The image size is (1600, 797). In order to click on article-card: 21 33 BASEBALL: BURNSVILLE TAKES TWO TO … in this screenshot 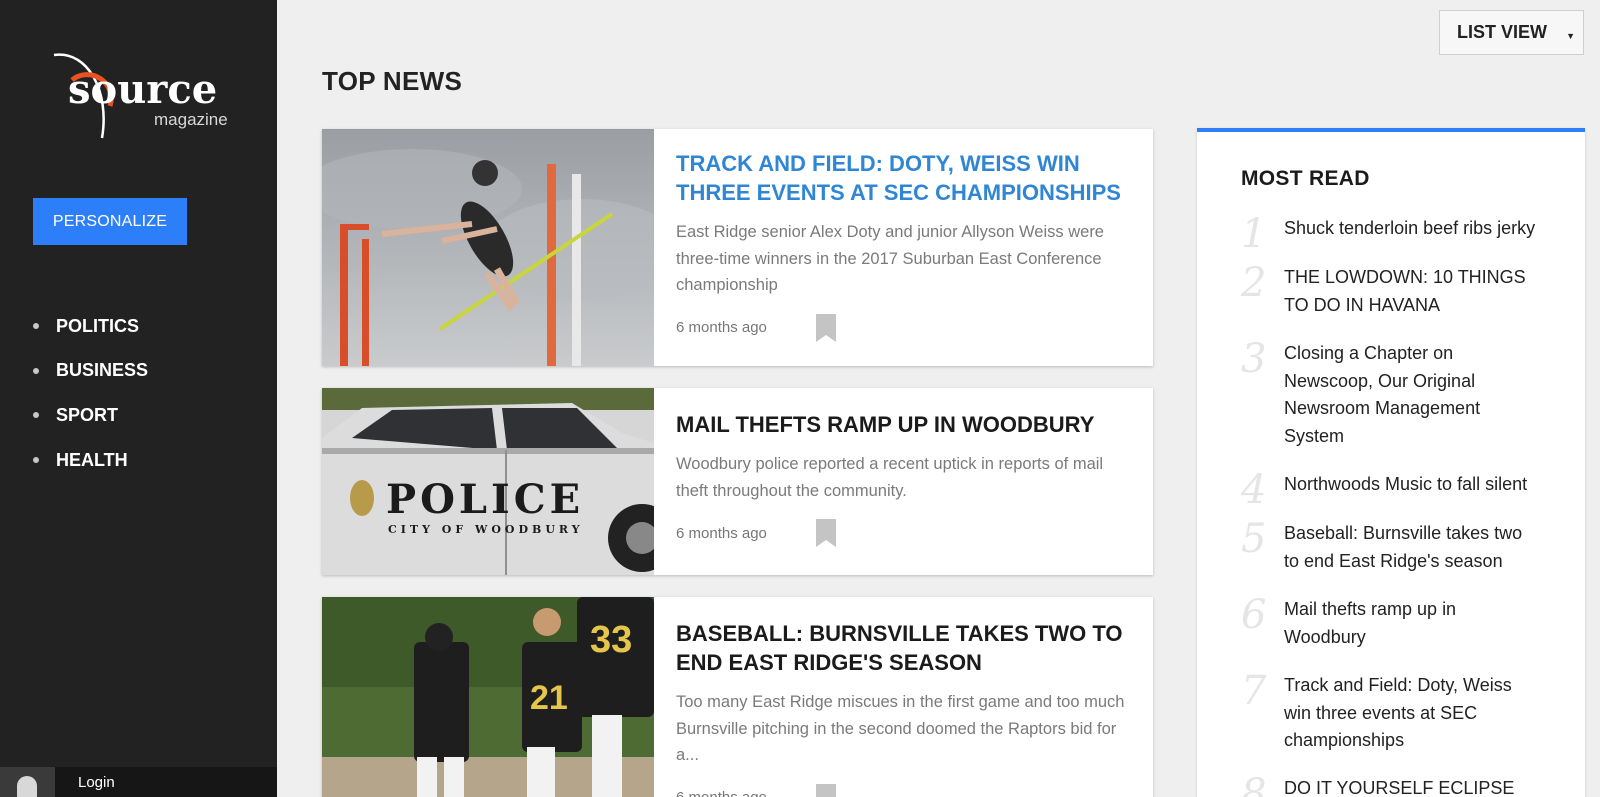, I will do `click(737, 697)`.